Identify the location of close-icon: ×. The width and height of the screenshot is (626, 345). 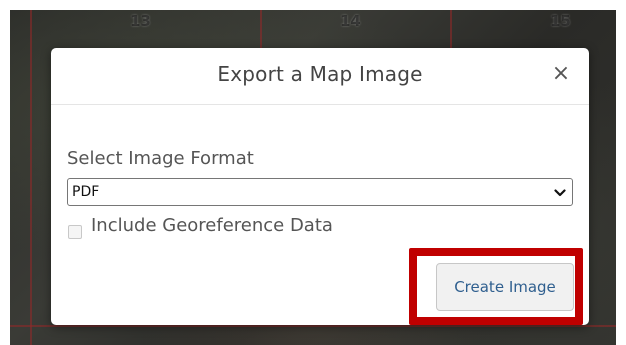
(561, 74).